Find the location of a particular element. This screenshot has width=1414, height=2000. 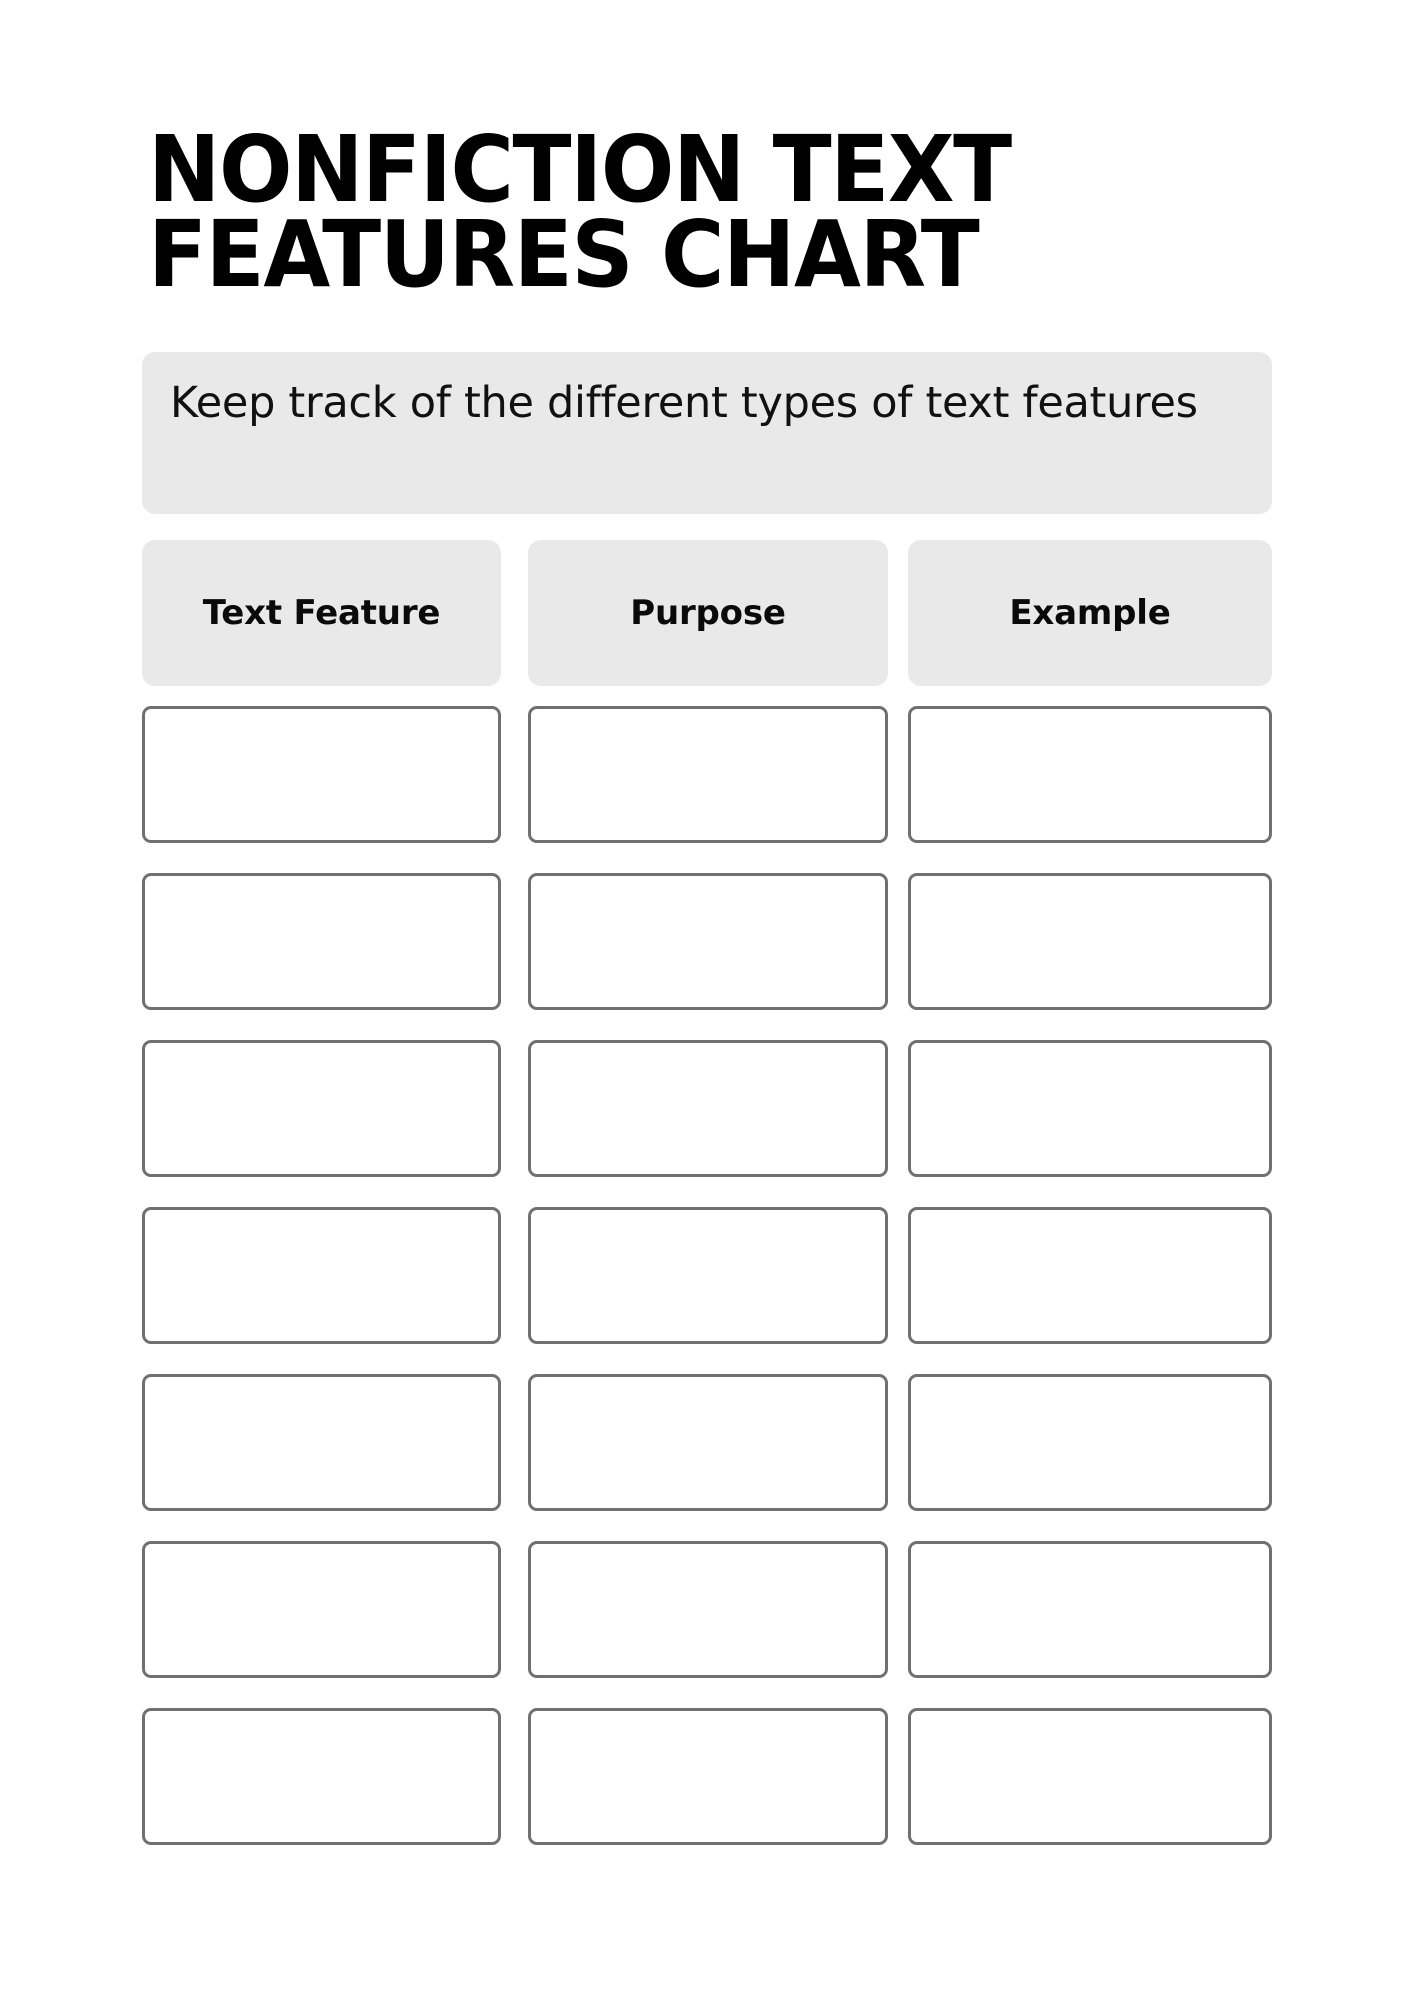

column-header-label: Text Feature is located at coordinates (321, 613).